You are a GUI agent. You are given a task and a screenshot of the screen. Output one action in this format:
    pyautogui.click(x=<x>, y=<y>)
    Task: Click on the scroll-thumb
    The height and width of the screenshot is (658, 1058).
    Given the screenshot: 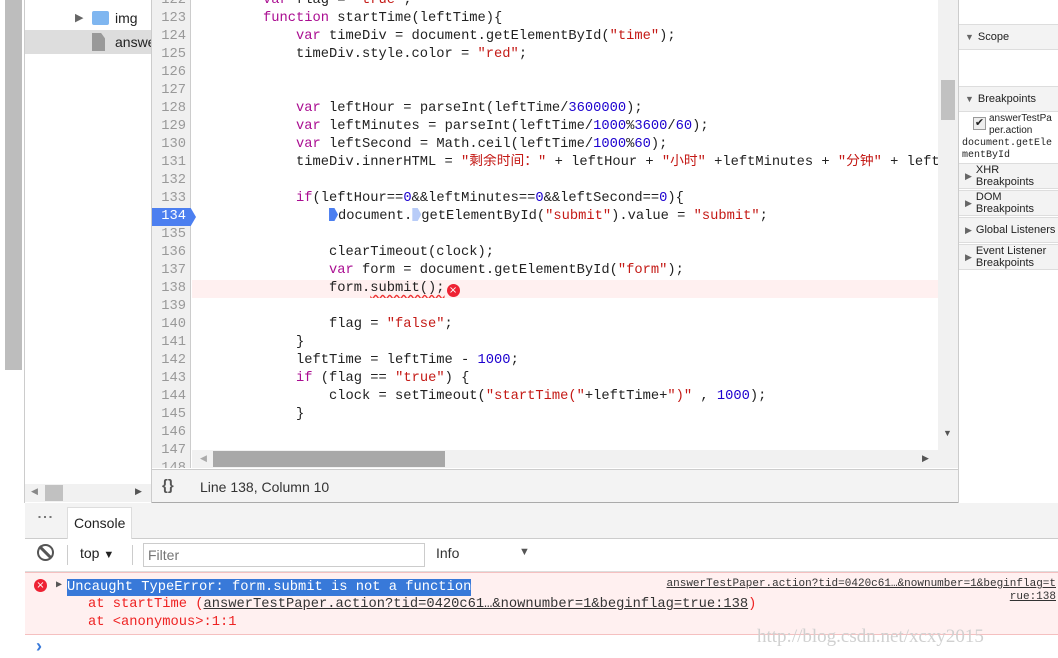 What is the action you would take?
    pyautogui.click(x=54, y=493)
    